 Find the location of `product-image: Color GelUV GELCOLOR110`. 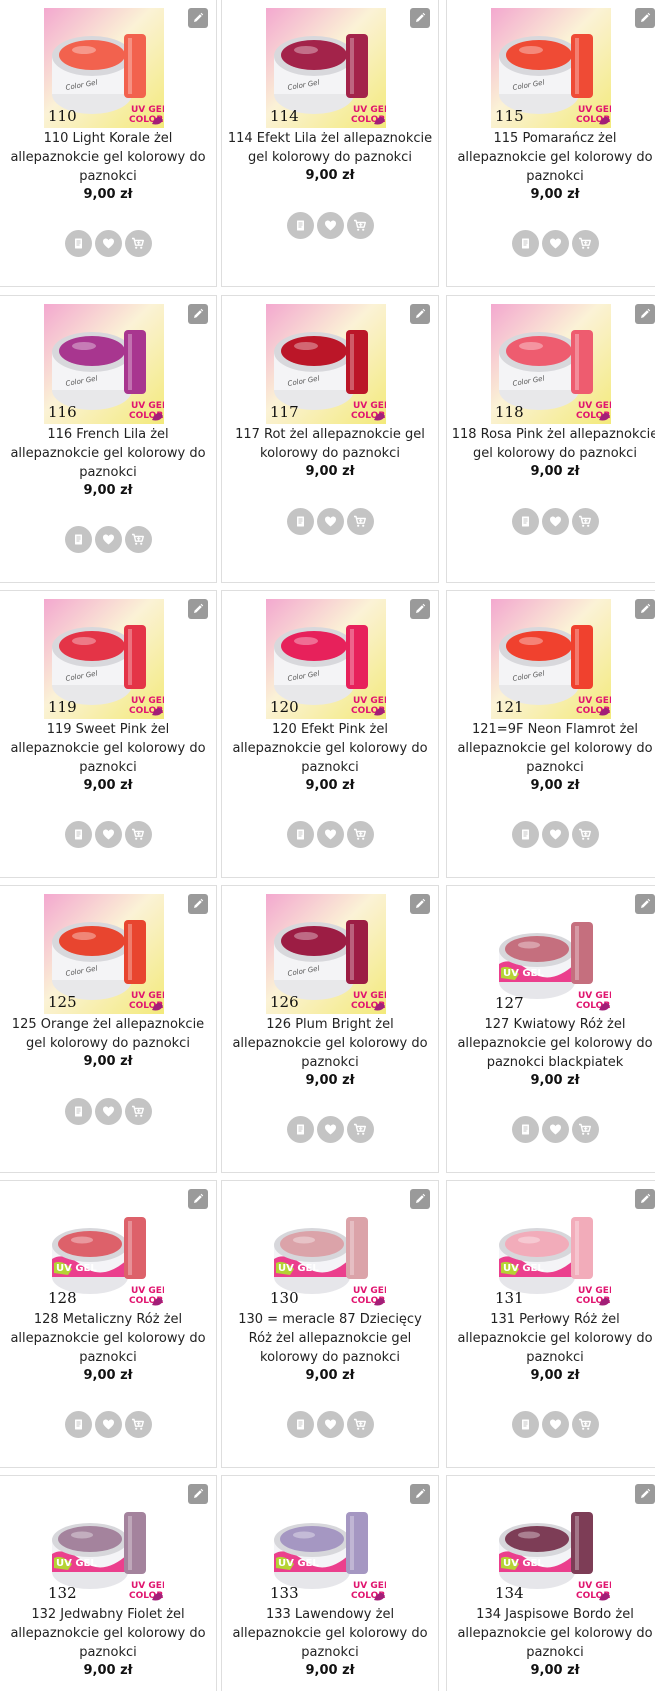

product-image: Color GelUV GELCOLOR110 is located at coordinates (104, 68).